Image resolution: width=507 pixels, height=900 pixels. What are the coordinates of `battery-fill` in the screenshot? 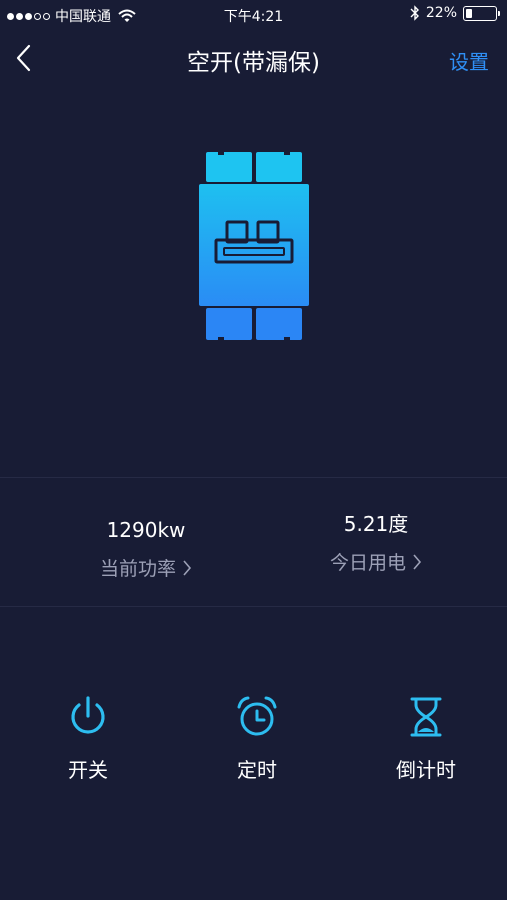 It's located at (469, 13).